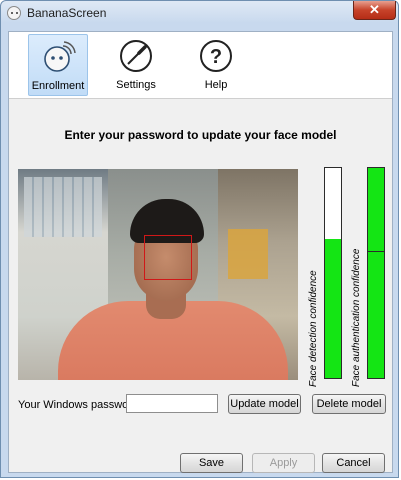 This screenshot has height=480, width=401. What do you see at coordinates (349, 404) in the screenshot?
I see `delete-model-button: Delete model` at bounding box center [349, 404].